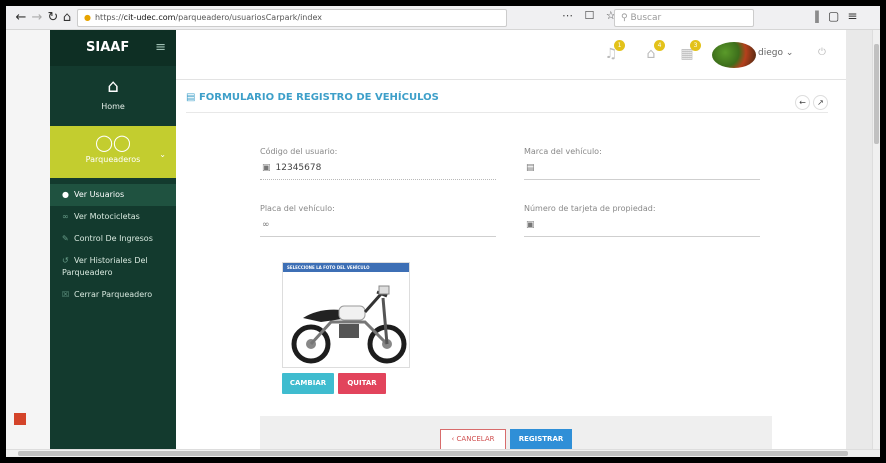 The width and height of the screenshot is (886, 463). What do you see at coordinates (653, 52) in the screenshot?
I see `home-alert-icon: ⌂ 4` at bounding box center [653, 52].